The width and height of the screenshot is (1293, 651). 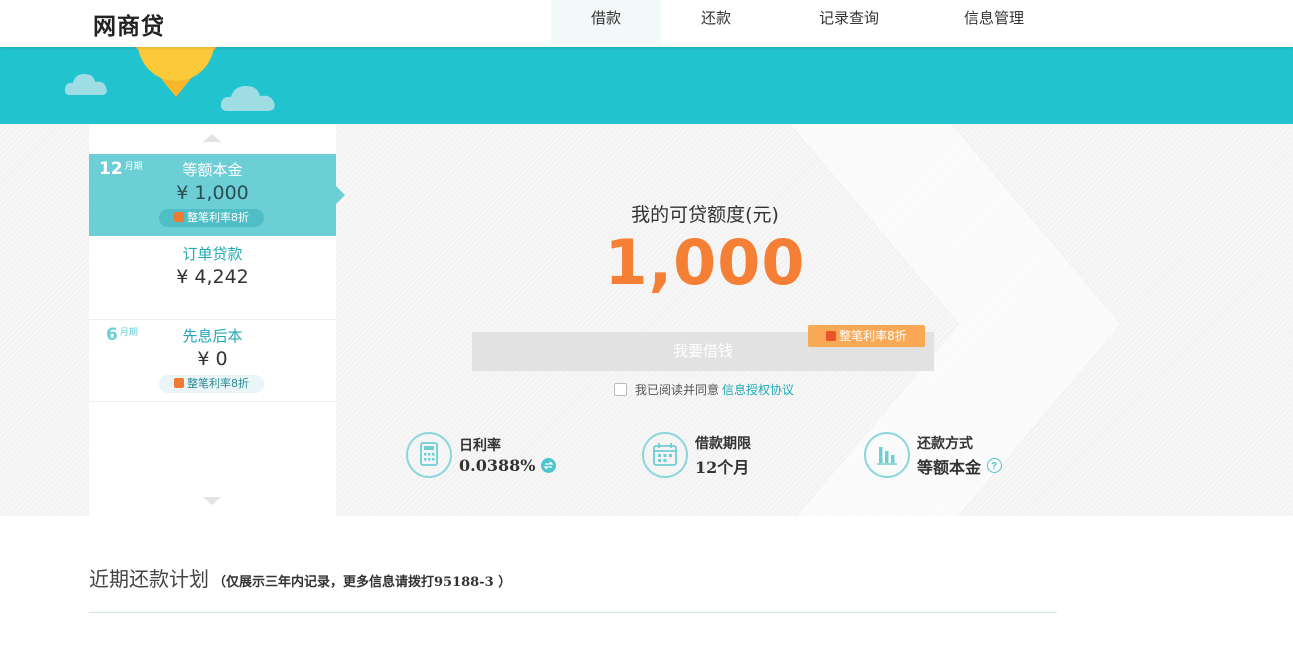 I want to click on plan-title: 近期还款计划, so click(x=149, y=579).